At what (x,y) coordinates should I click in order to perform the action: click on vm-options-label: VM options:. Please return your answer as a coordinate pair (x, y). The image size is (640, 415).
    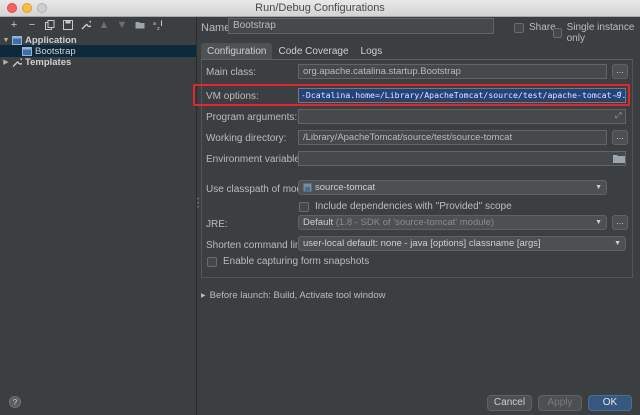
    Looking at the image, I should click on (232, 96).